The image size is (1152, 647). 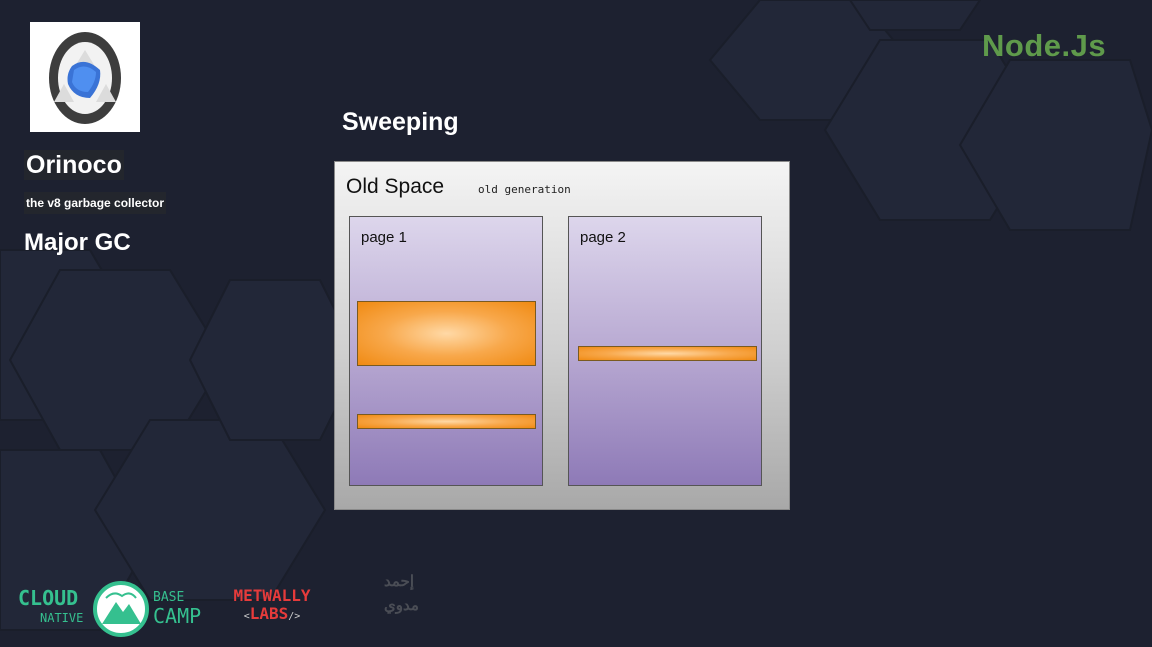 What do you see at coordinates (48, 598) in the screenshot?
I see `cloud-native-line1: CLOUD` at bounding box center [48, 598].